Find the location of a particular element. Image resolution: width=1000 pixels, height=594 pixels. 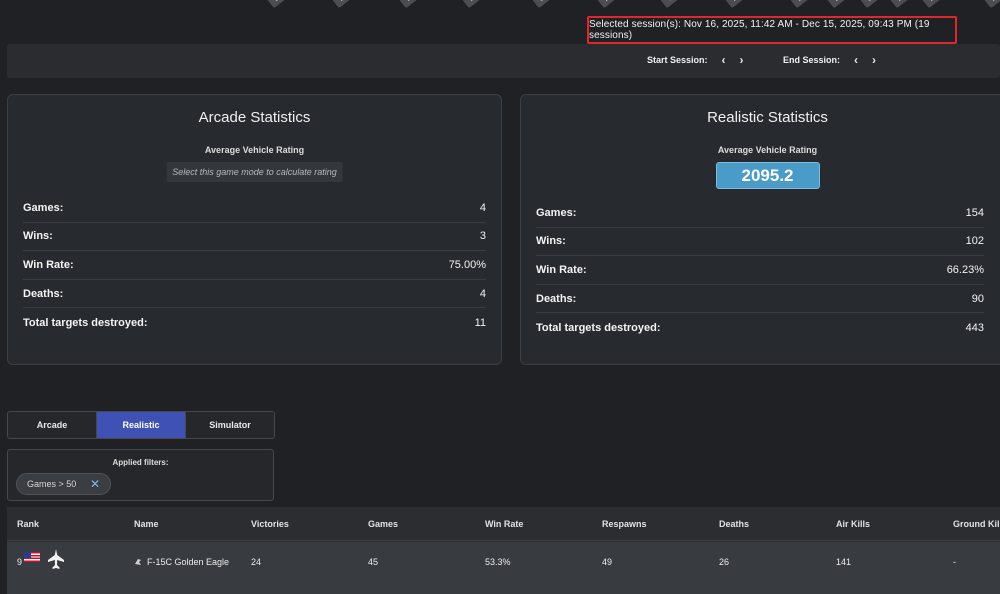

timeline-month: Aug is located at coordinates (611, 4).